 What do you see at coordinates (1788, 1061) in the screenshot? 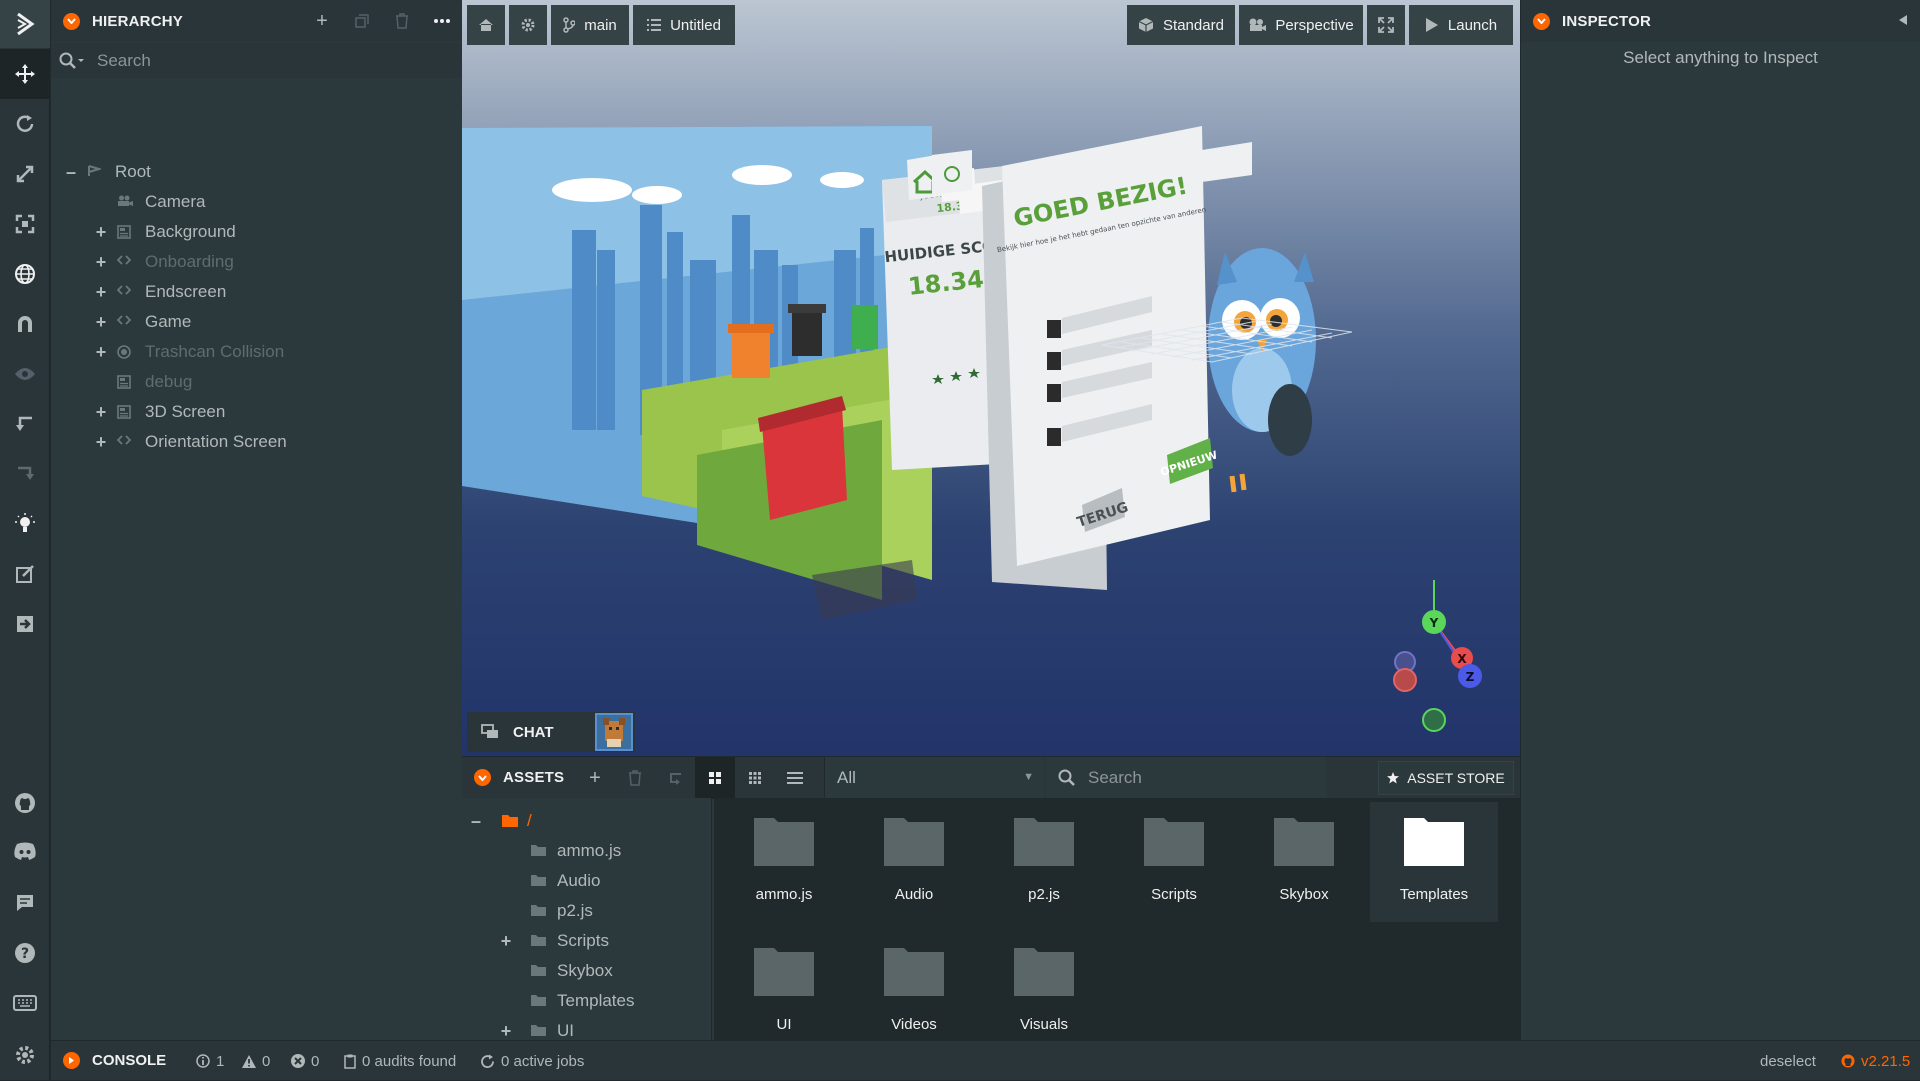
I see `deselect-button: deselect` at bounding box center [1788, 1061].